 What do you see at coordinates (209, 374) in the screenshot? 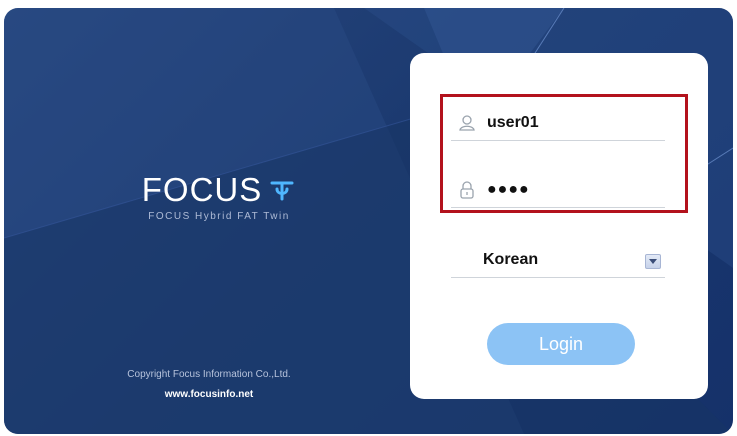
I see `copyright-text: Copyright Focus Information Co.,Ltd.` at bounding box center [209, 374].